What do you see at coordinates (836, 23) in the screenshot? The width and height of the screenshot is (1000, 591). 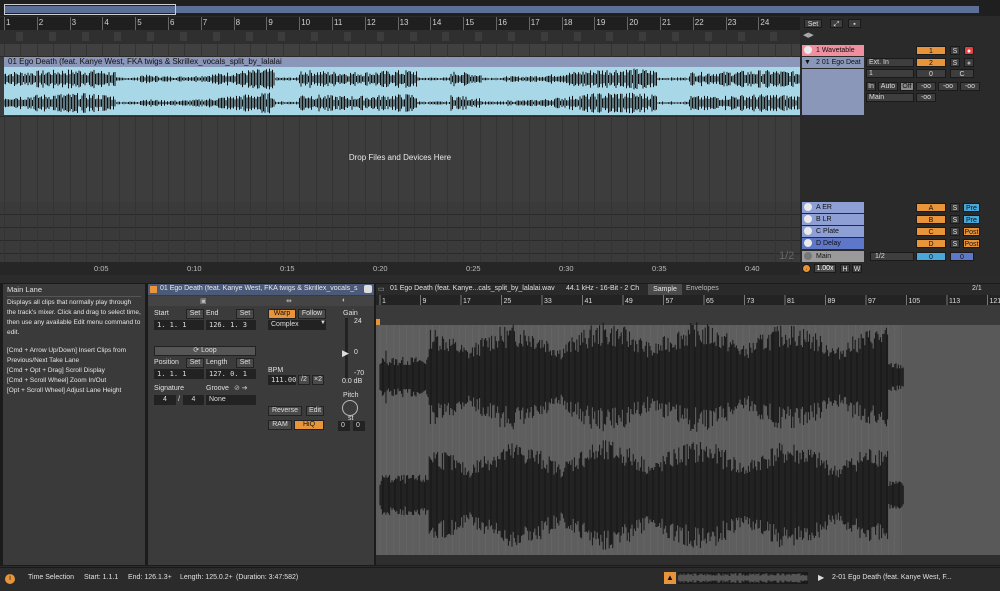 I see `expand-icon: ⤢` at bounding box center [836, 23].